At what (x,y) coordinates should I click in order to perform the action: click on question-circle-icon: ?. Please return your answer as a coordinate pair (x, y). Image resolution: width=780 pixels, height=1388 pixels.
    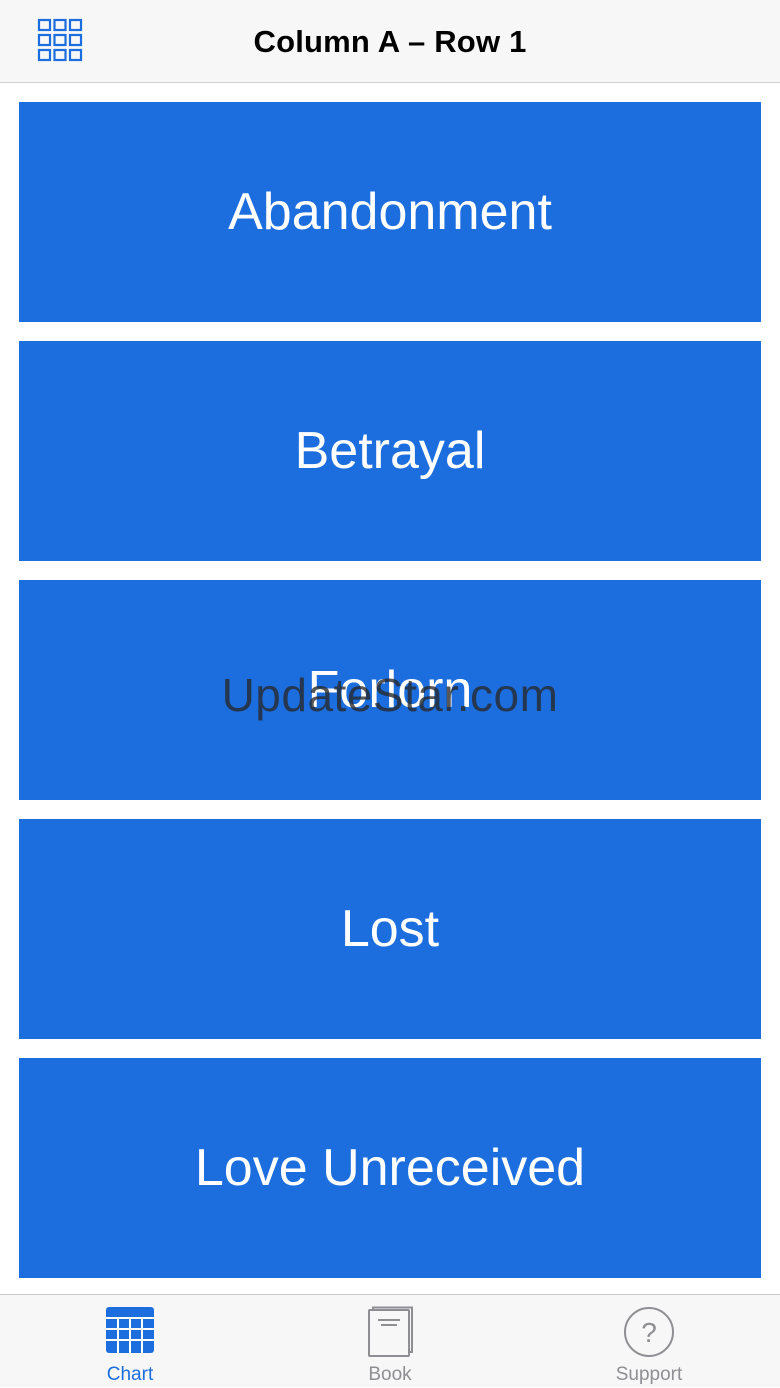
    Looking at the image, I should click on (649, 1332).